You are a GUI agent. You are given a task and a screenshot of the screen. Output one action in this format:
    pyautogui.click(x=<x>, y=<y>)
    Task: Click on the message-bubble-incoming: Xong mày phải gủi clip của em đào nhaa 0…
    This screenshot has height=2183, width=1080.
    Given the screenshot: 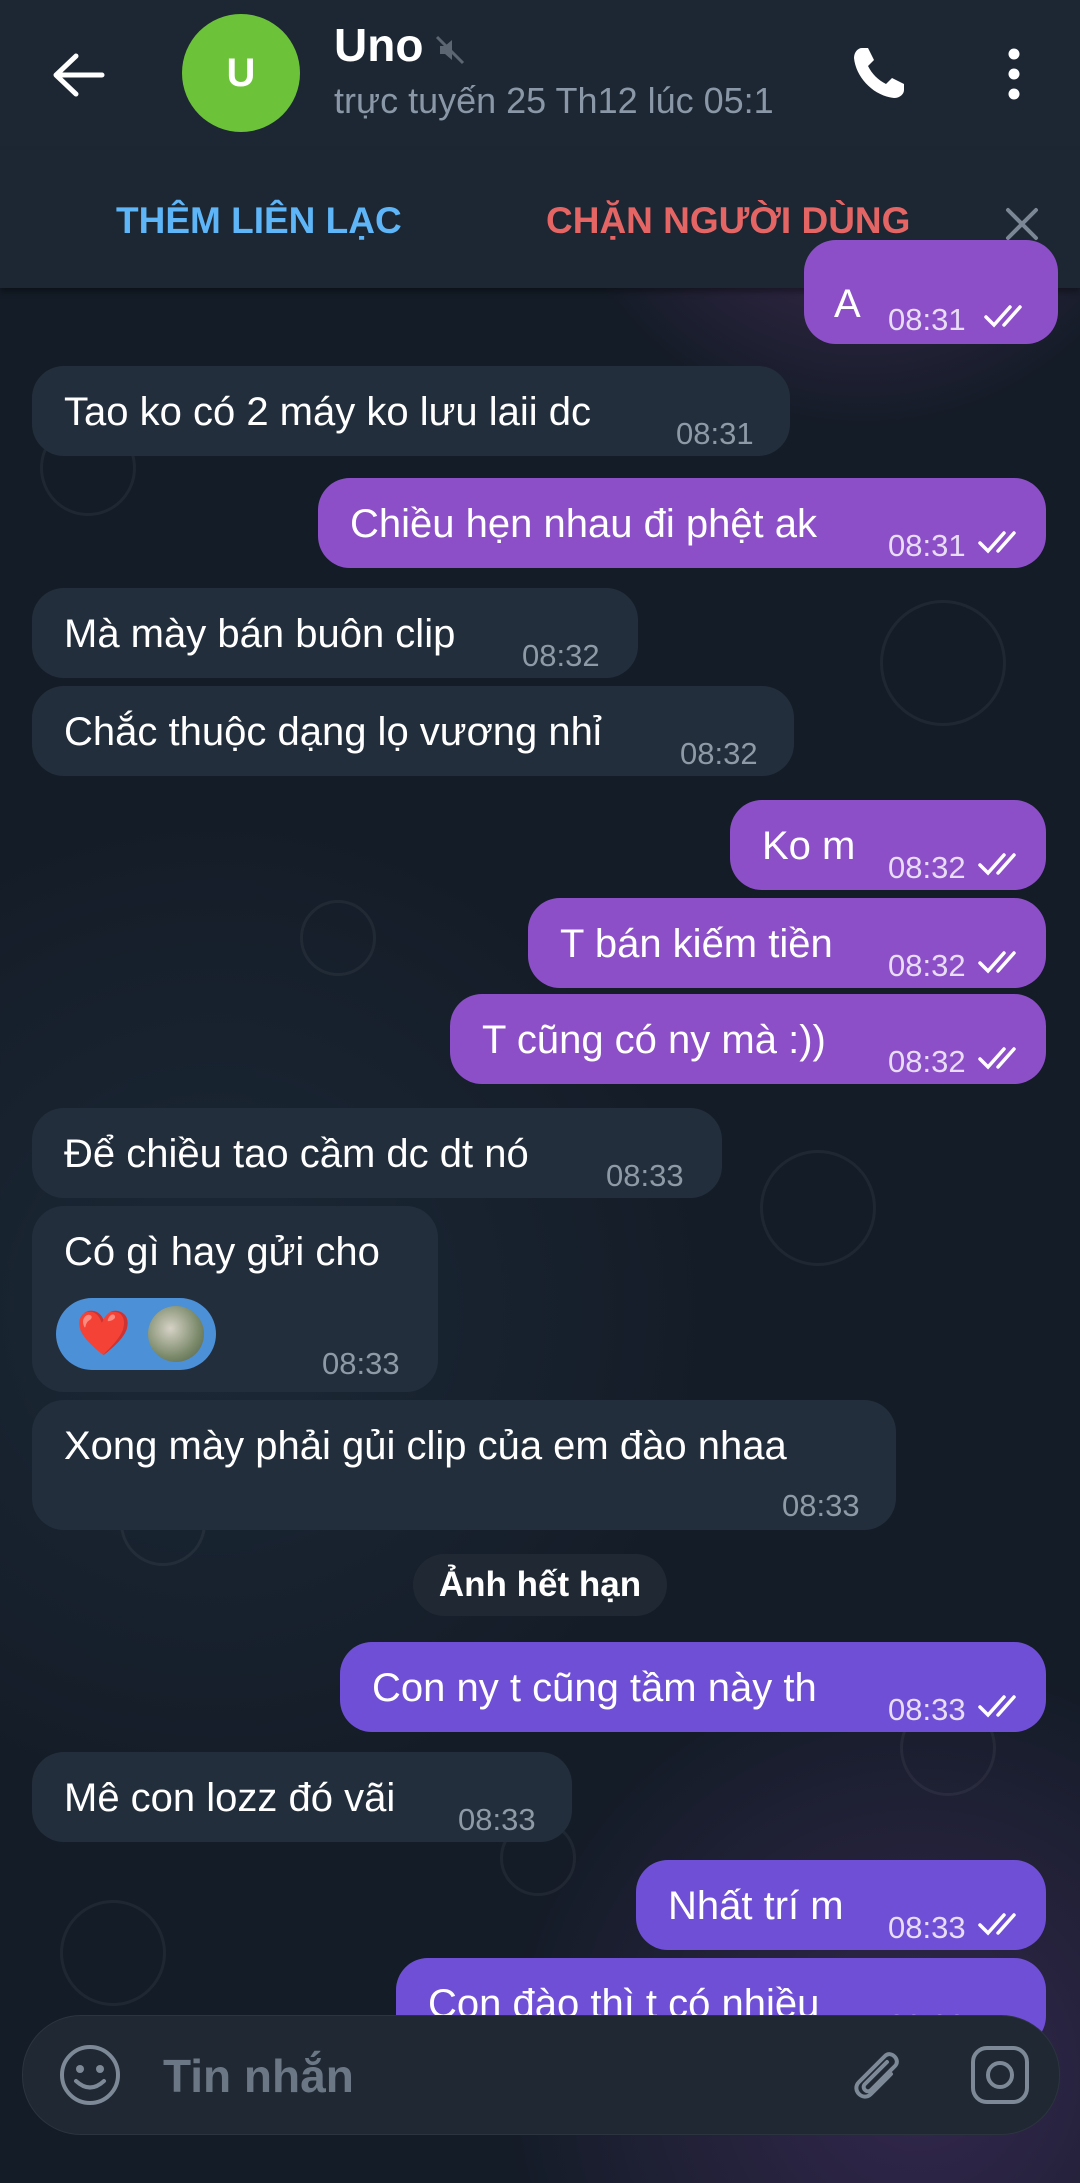 What is the action you would take?
    pyautogui.click(x=464, y=1465)
    